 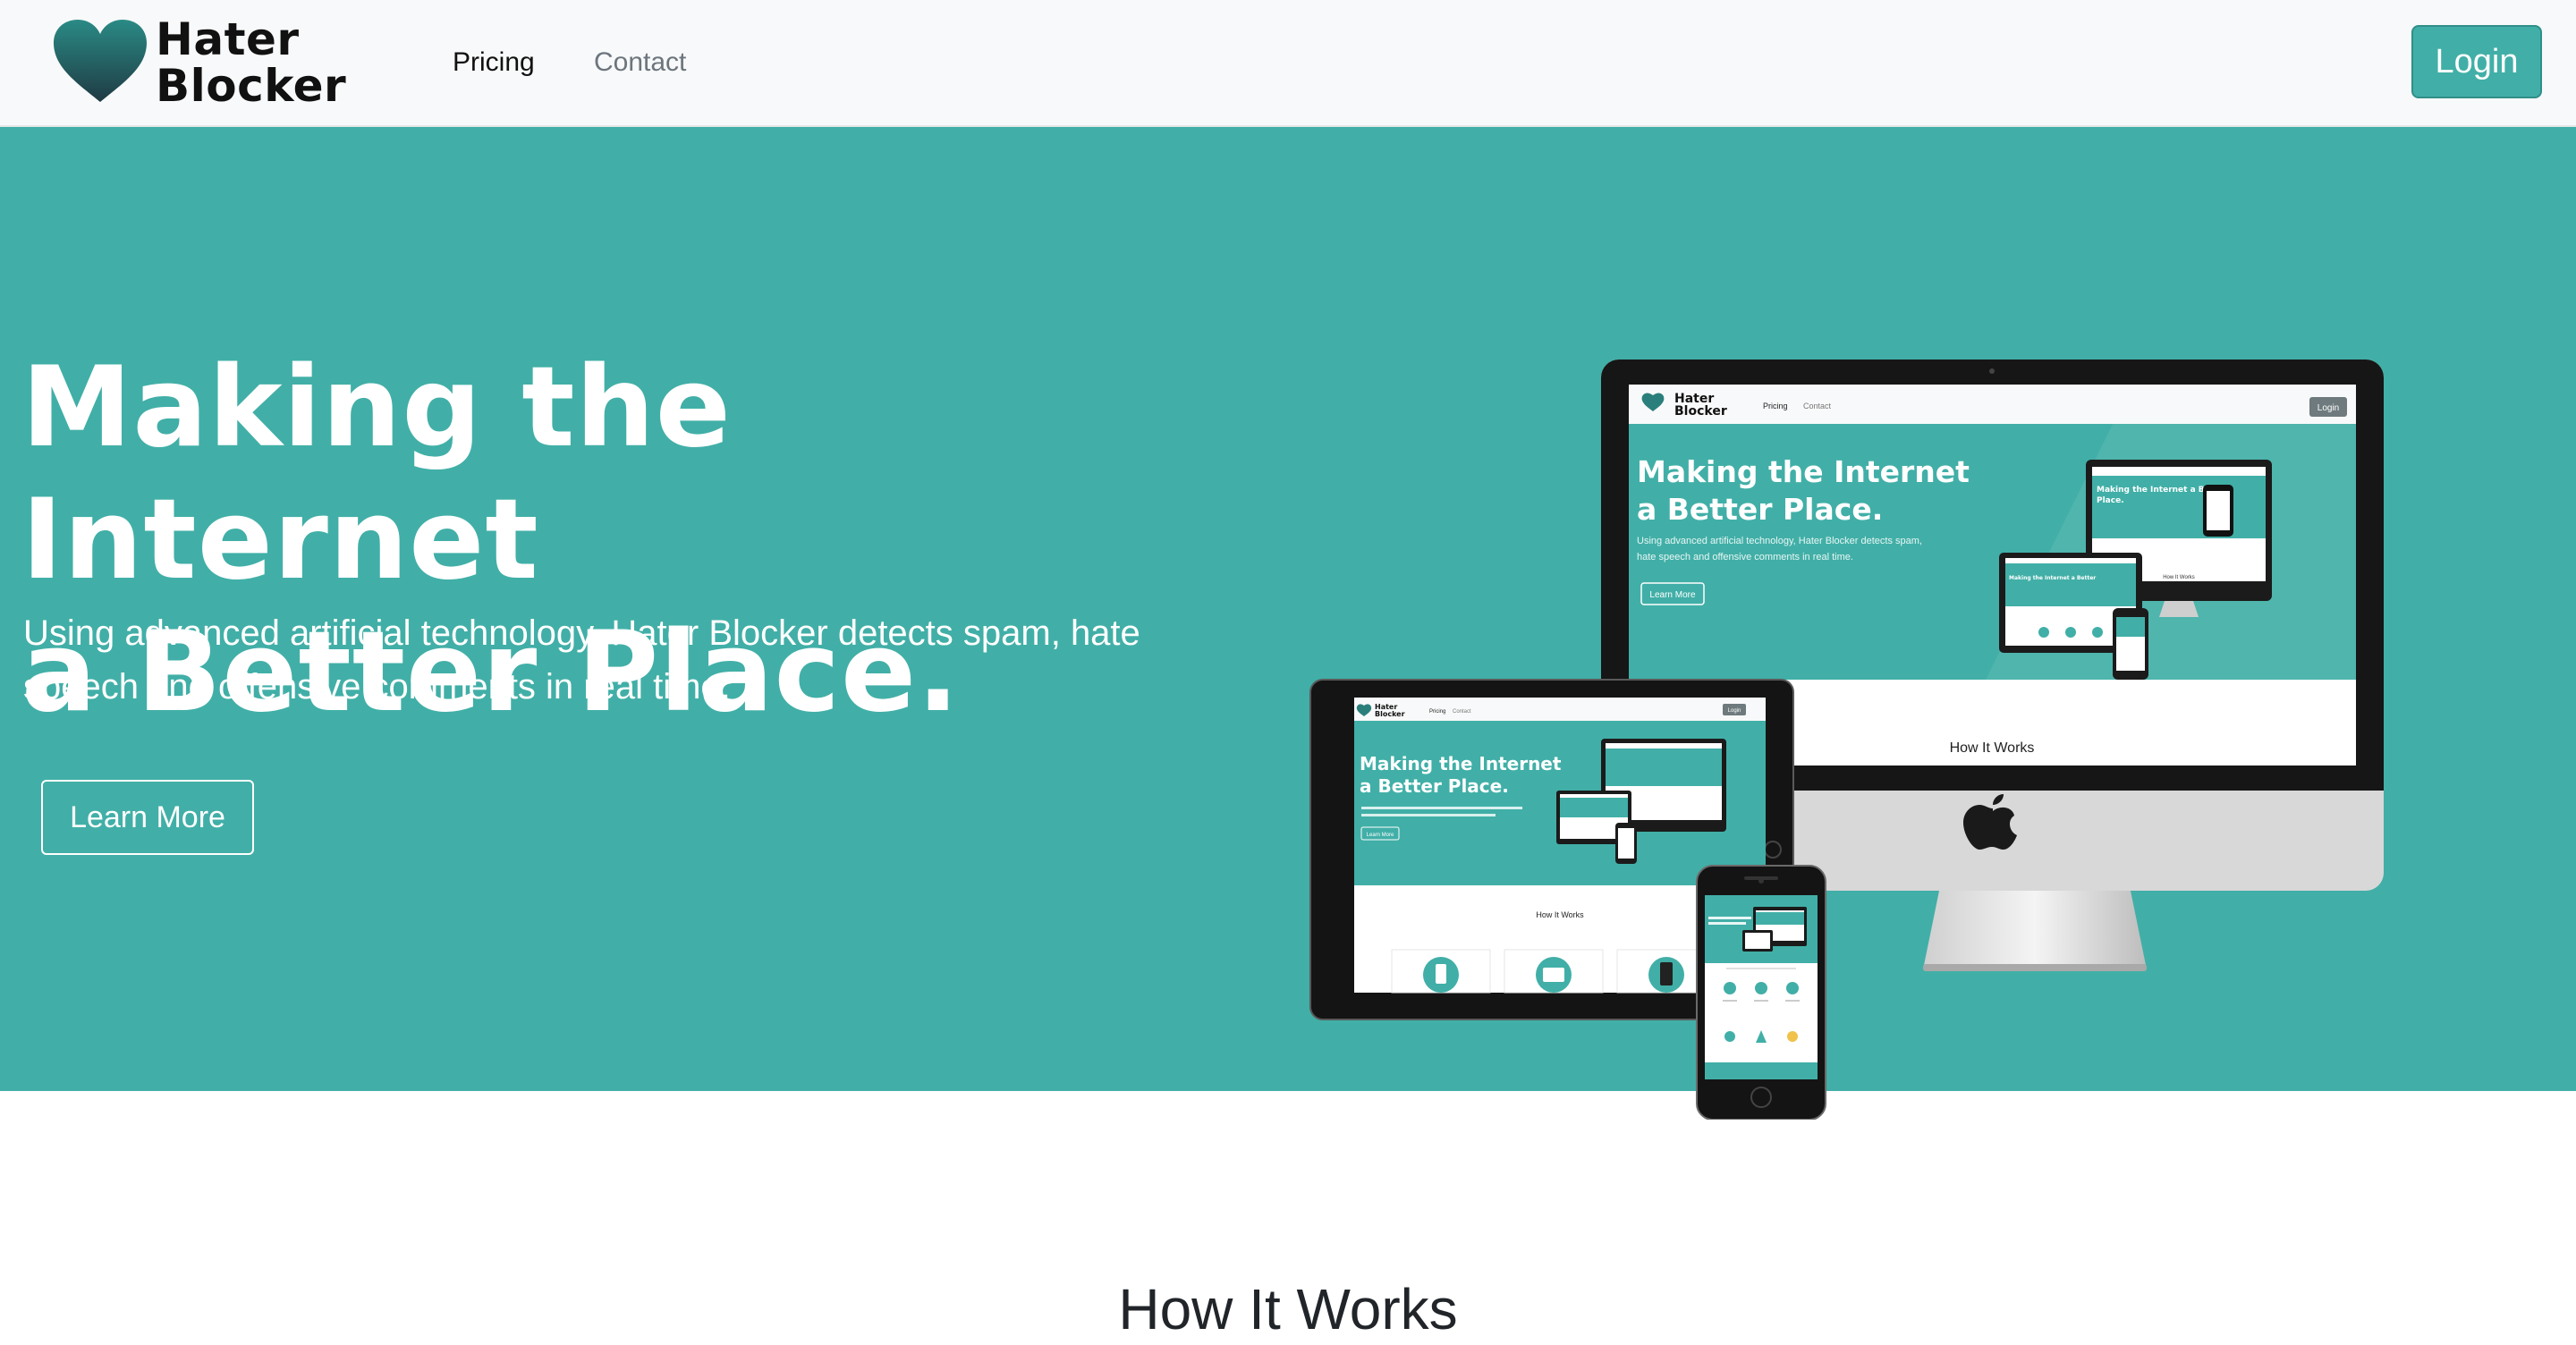 I want to click on mock-desktop-section: How It Works, so click(x=1992, y=748).